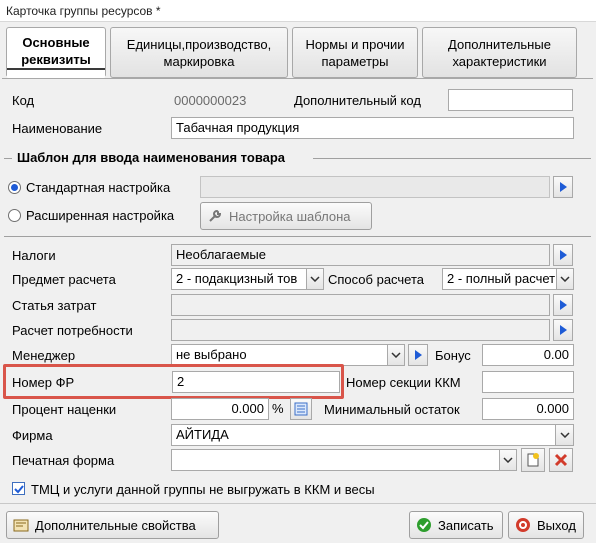 Image resolution: width=596 pixels, height=543 pixels. I want to click on tab-basic: Основные реквизиты, so click(56, 52).